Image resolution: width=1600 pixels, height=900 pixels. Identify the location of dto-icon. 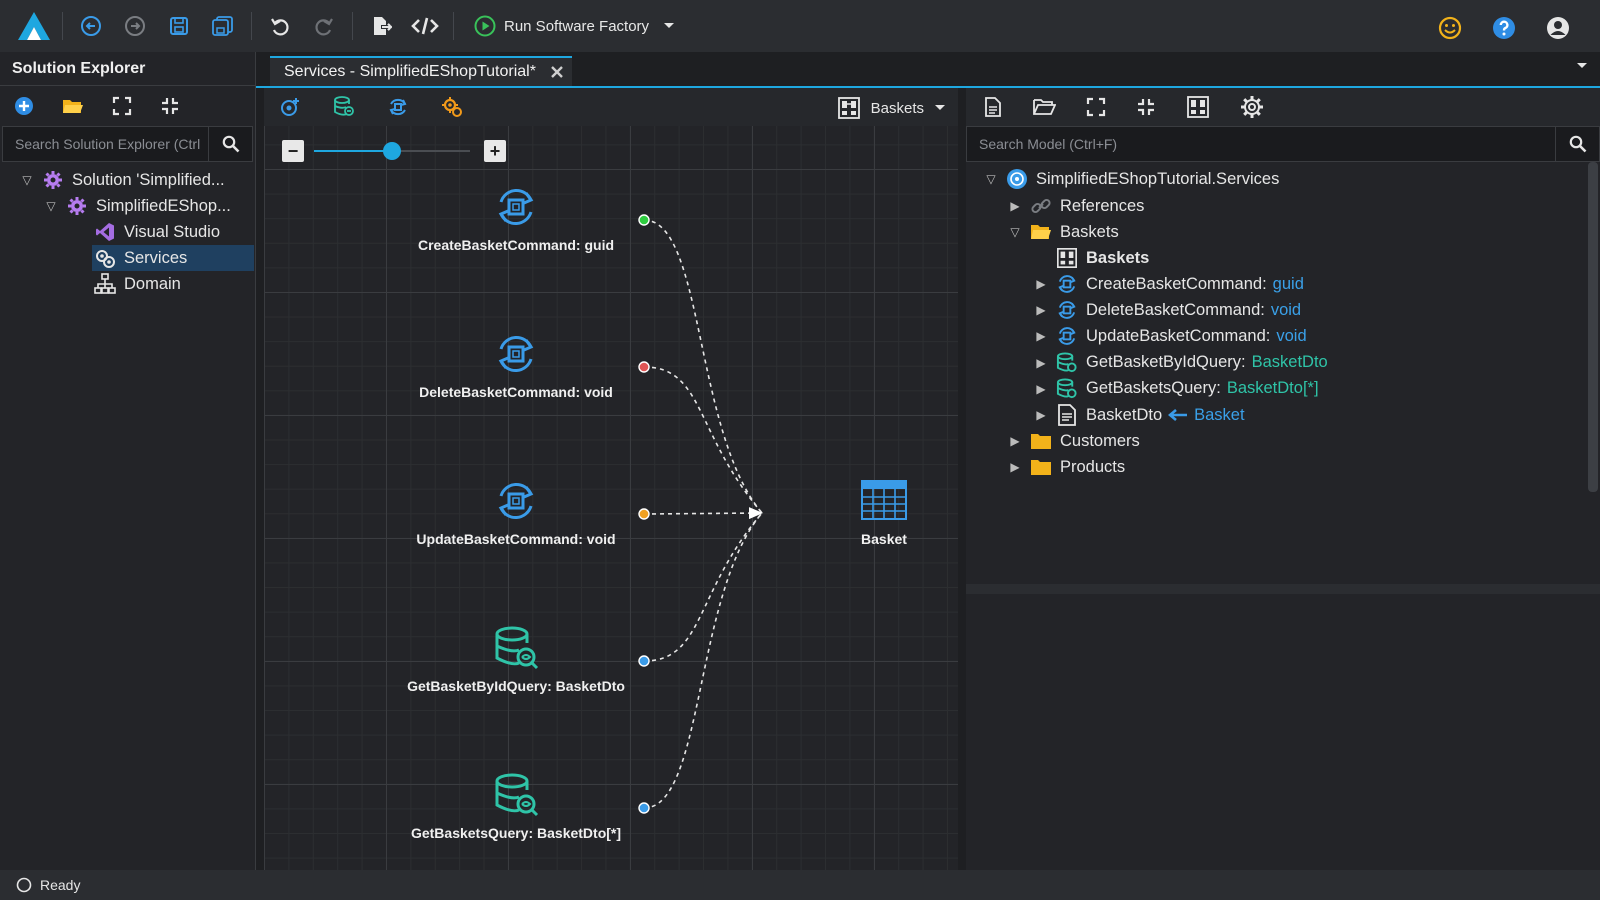
(1067, 415).